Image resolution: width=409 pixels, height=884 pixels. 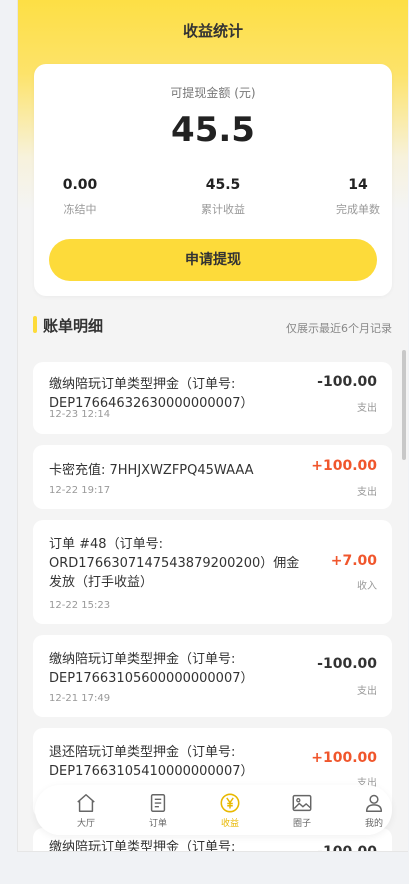 What do you see at coordinates (404, 405) in the screenshot?
I see `scrollbar` at bounding box center [404, 405].